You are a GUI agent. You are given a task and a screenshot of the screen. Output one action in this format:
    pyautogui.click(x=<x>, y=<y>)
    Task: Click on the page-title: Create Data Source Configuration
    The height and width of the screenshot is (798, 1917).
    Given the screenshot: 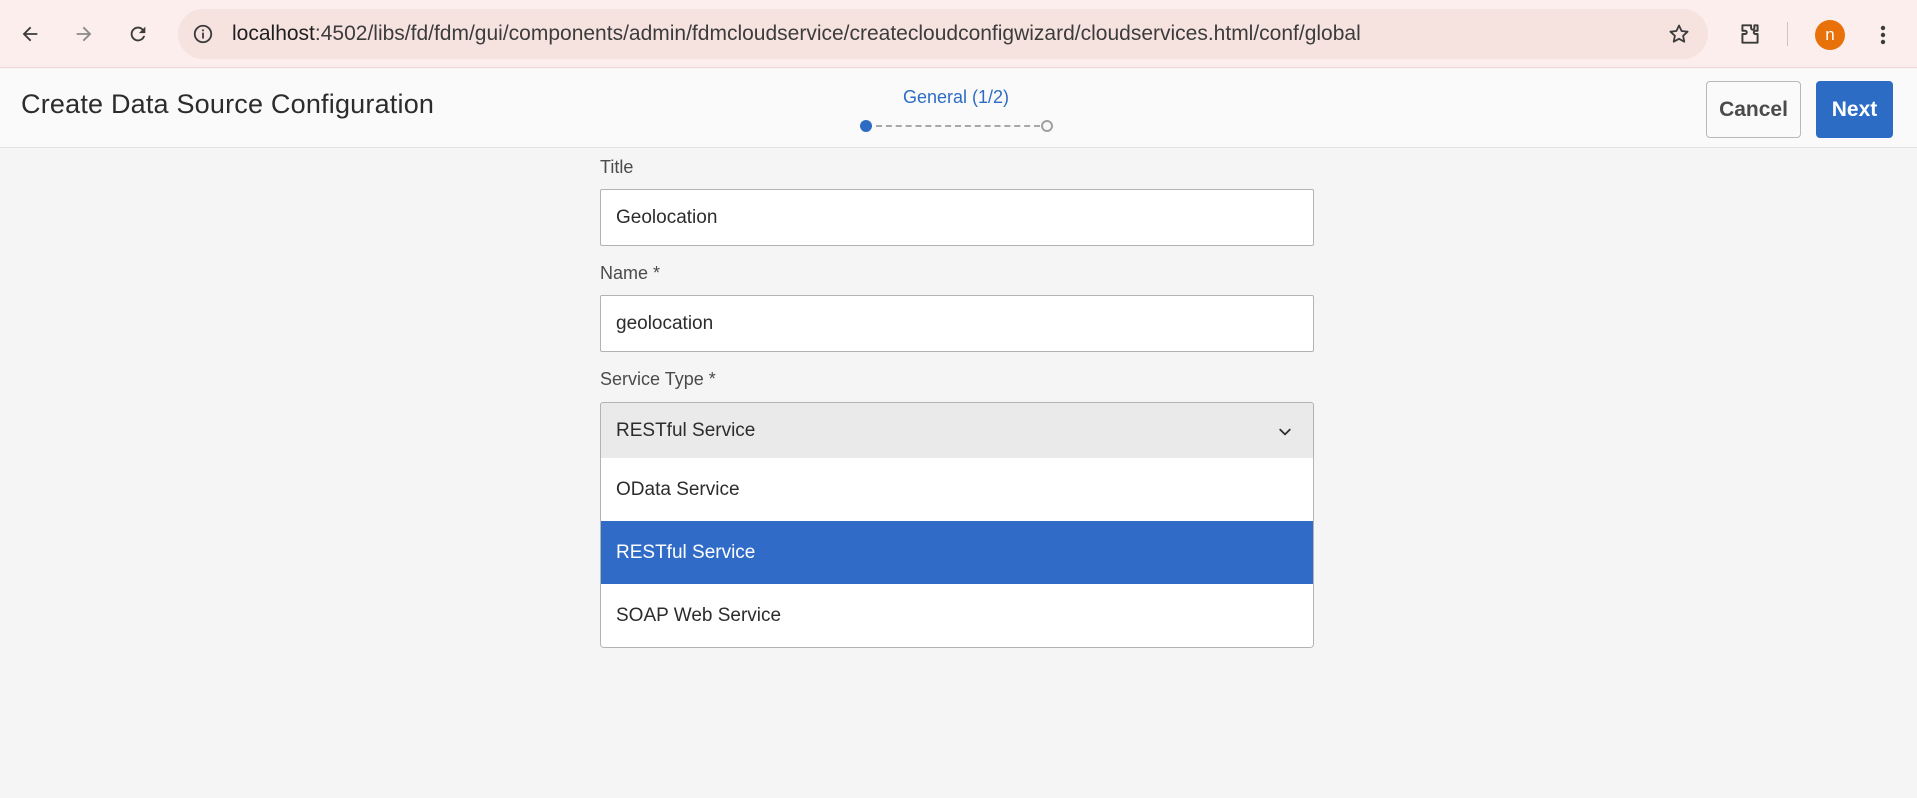 What is the action you would take?
    pyautogui.click(x=228, y=104)
    